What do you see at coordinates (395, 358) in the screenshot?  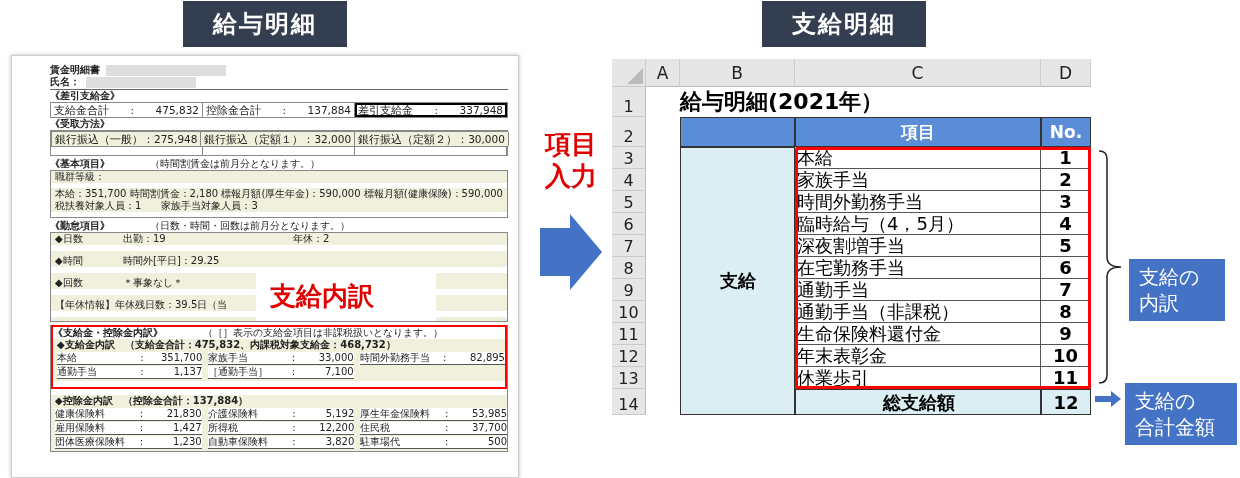 I see `item-label: 時間外勤務手当` at bounding box center [395, 358].